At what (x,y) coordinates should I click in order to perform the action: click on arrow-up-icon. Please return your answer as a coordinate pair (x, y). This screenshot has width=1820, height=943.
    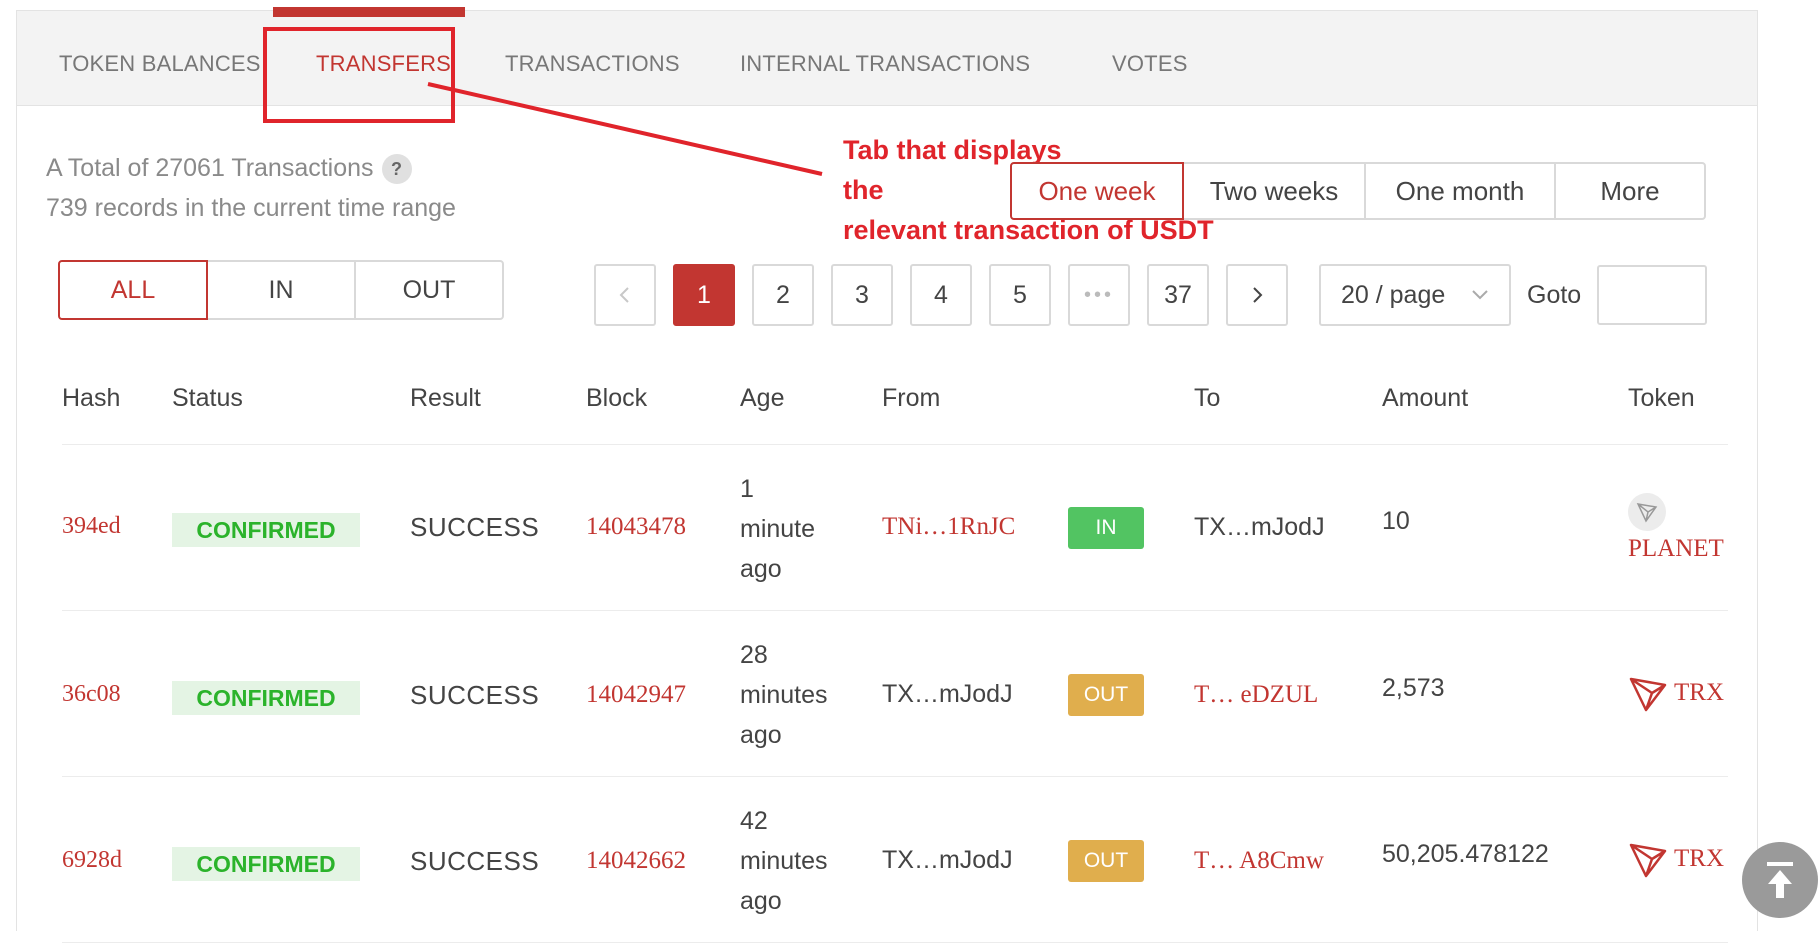
    Looking at the image, I should click on (1780, 880).